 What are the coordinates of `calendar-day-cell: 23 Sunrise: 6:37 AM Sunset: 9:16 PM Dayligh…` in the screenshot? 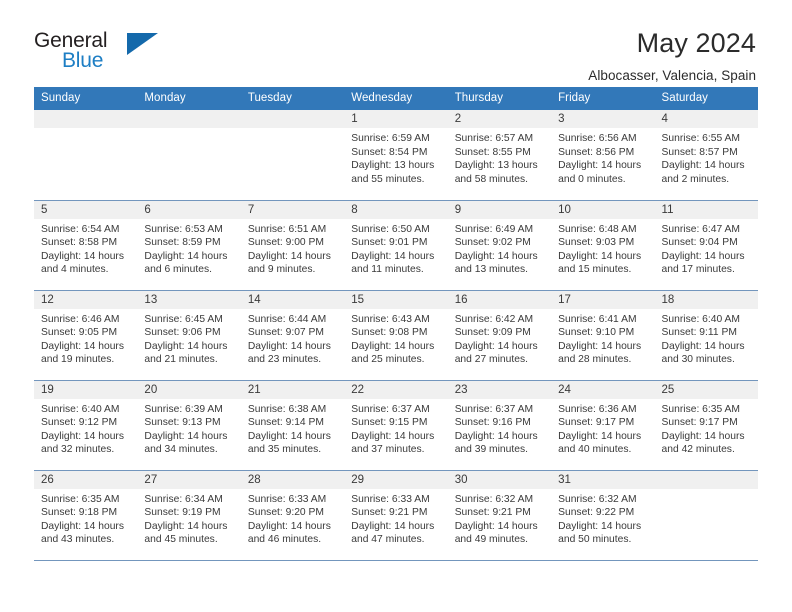 It's located at (499, 425).